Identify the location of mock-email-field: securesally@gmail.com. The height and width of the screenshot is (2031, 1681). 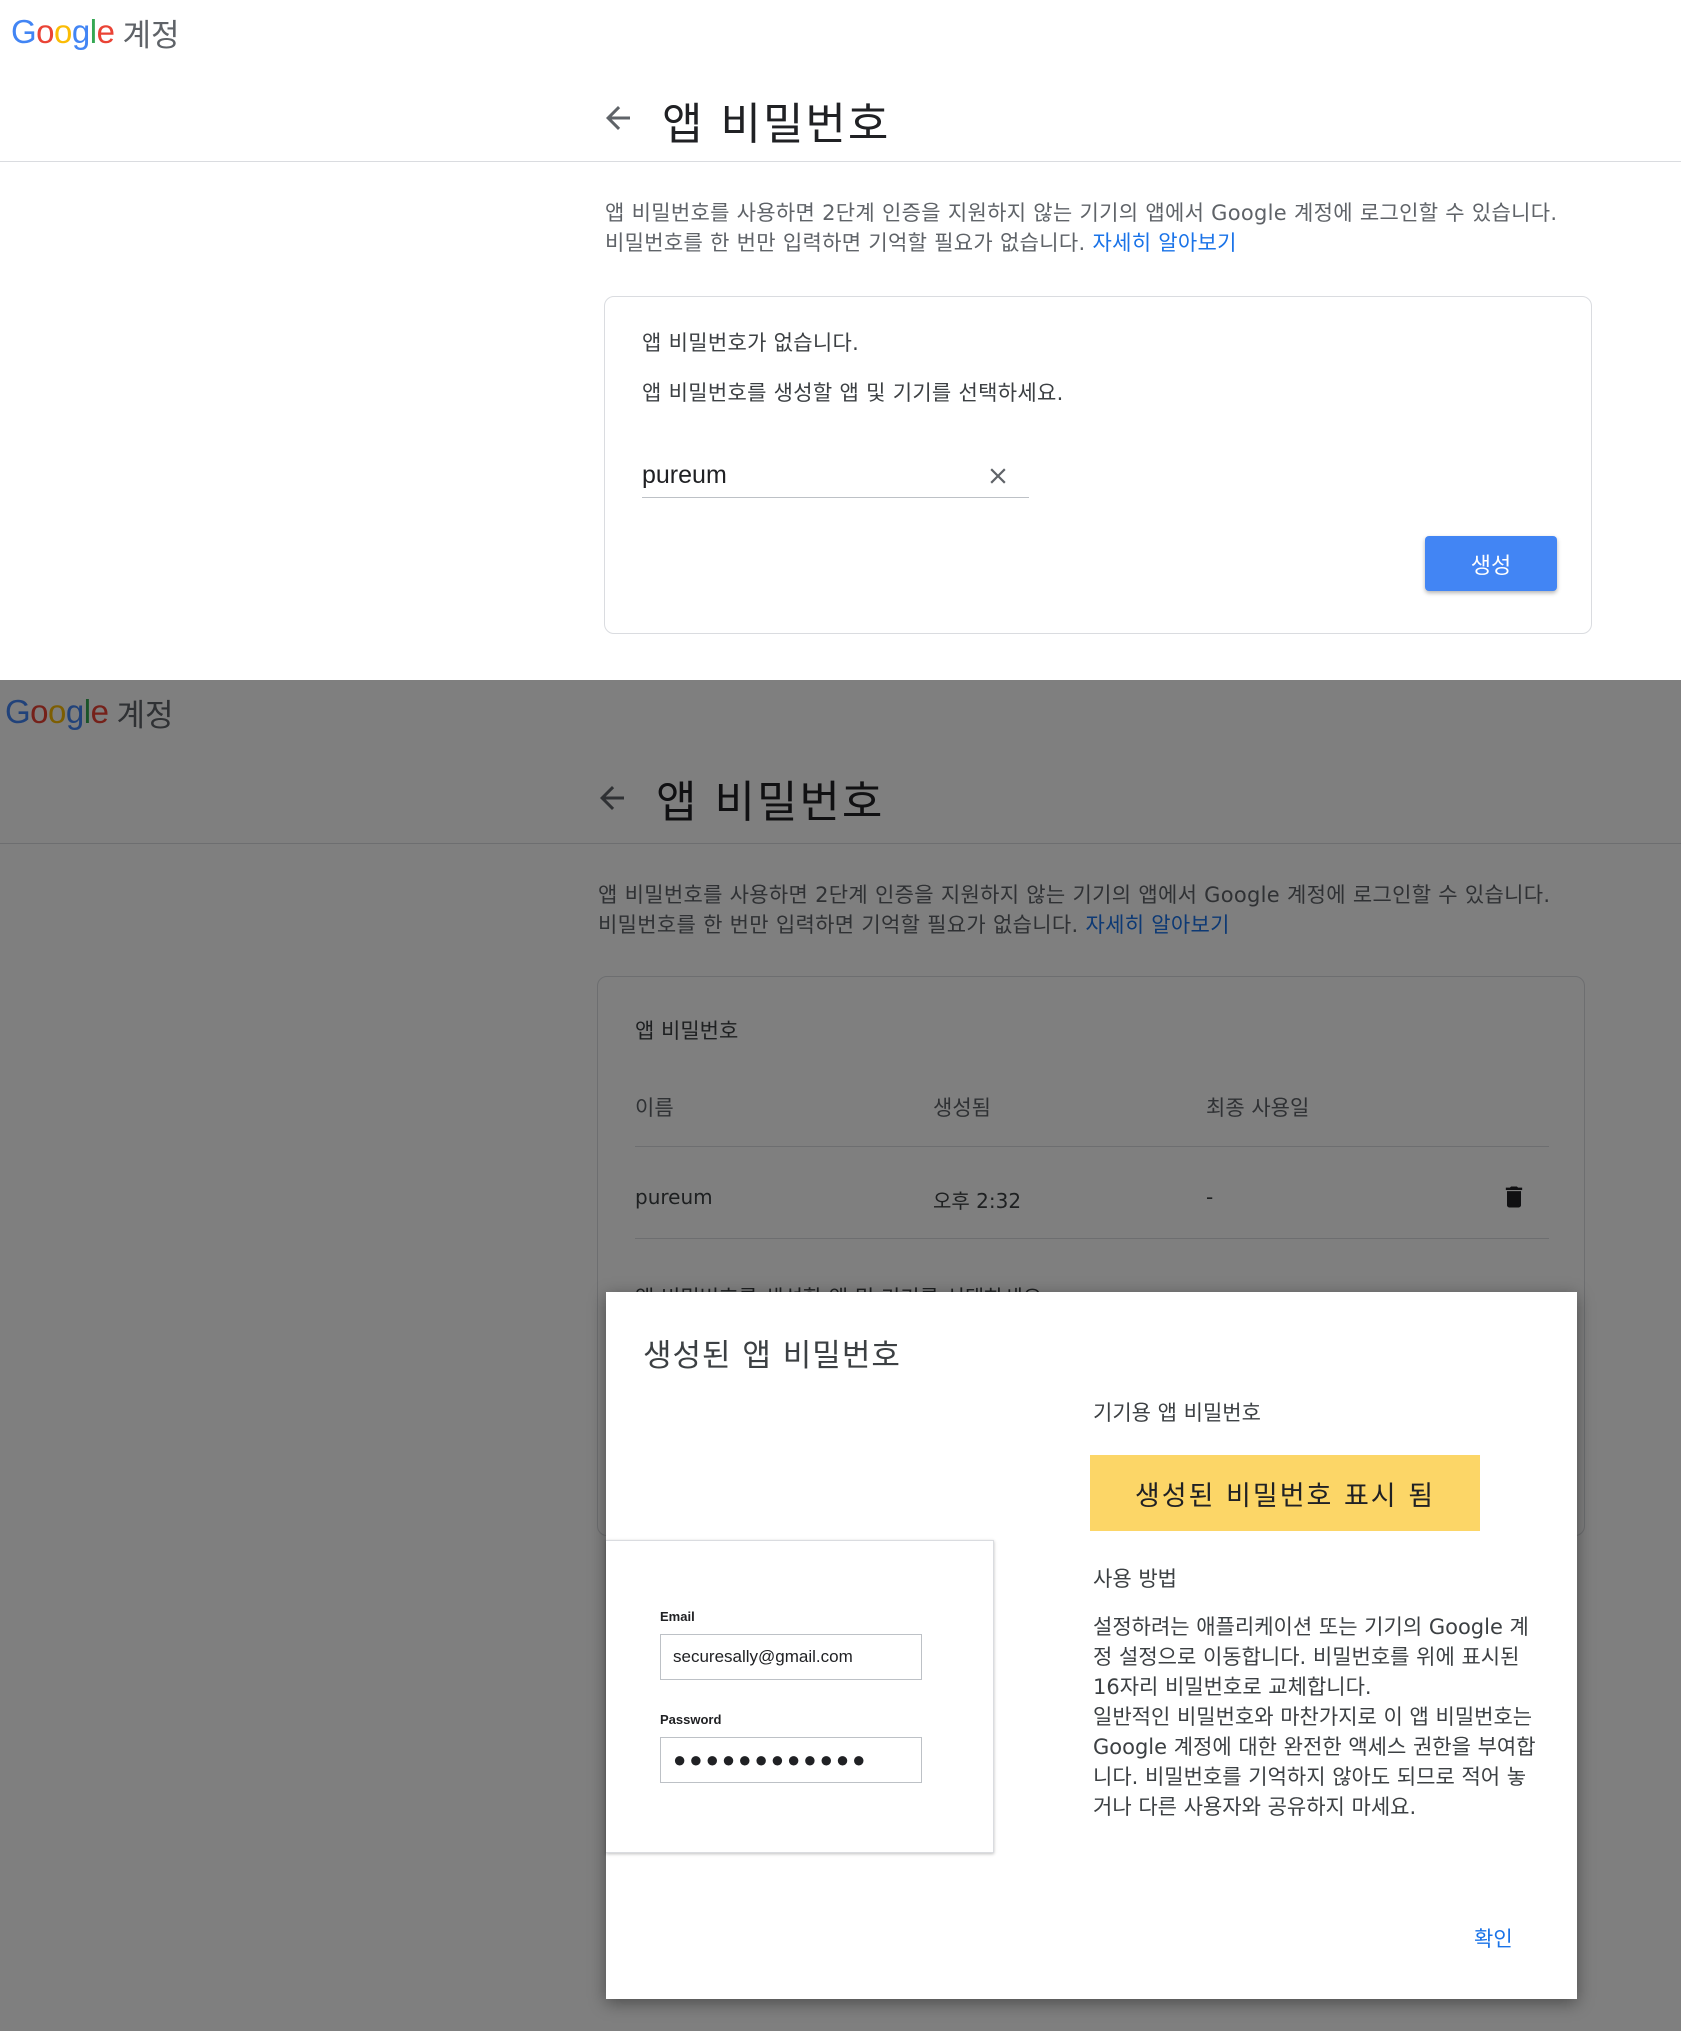
(791, 1657).